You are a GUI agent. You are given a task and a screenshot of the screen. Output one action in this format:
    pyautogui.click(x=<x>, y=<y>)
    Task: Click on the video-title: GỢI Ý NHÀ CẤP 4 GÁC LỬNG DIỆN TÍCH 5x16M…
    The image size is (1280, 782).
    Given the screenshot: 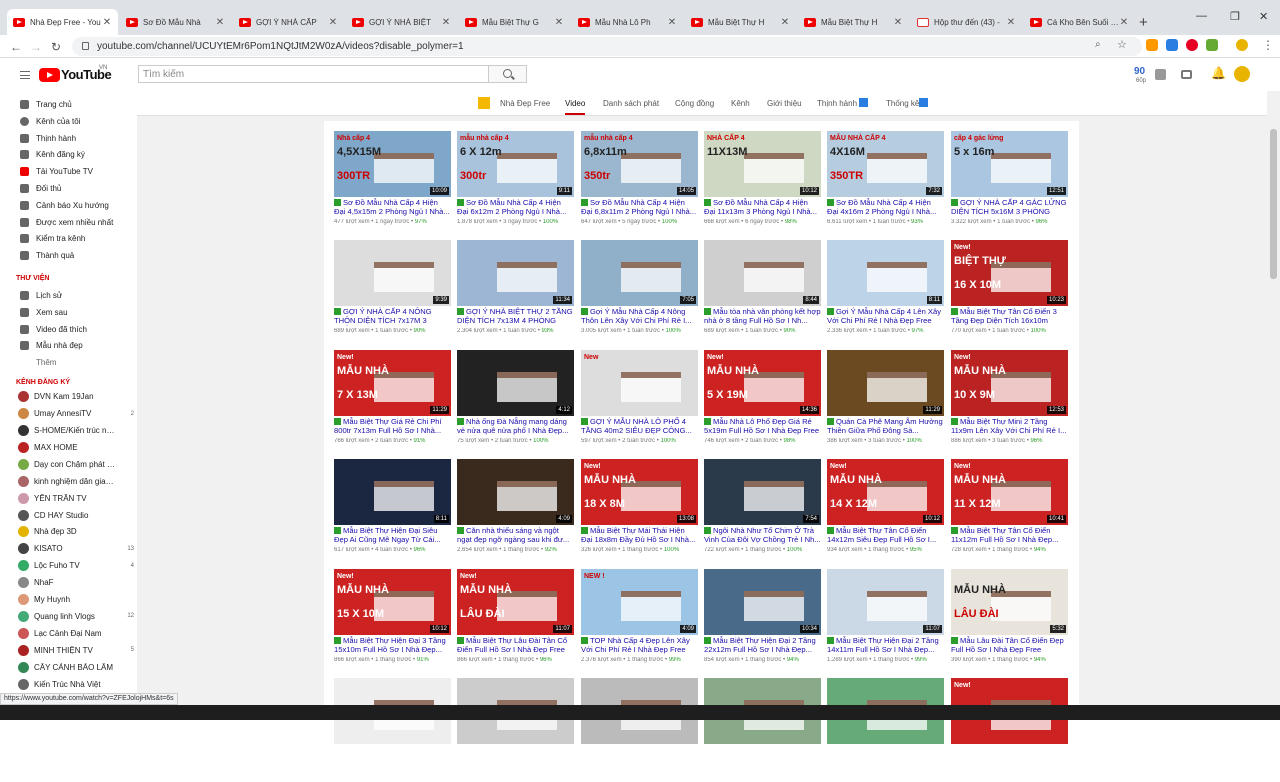 What is the action you would take?
    pyautogui.click(x=1009, y=207)
    